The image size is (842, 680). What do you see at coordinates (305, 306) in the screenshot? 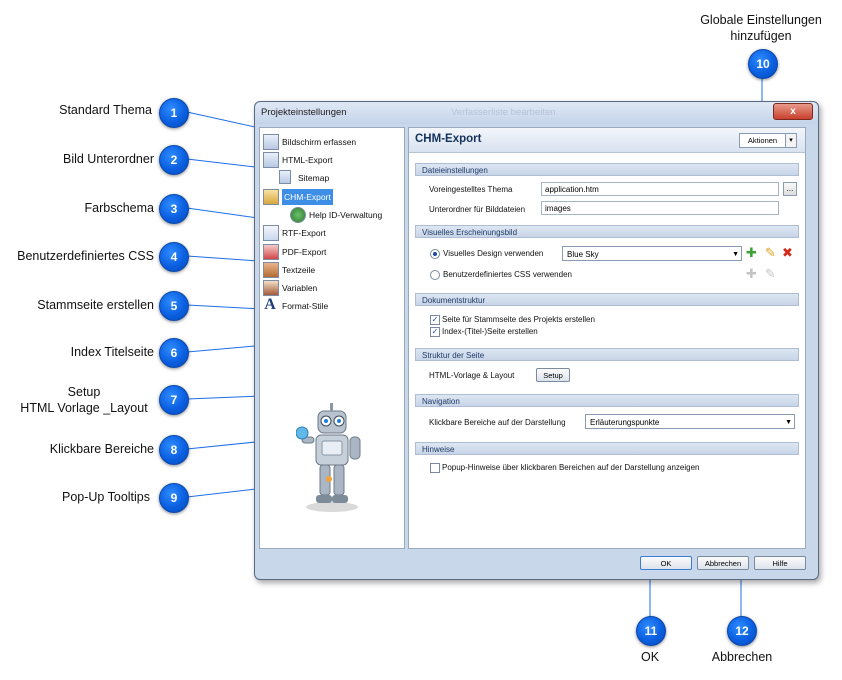
I see `nav-item-label: Format-Stile` at bounding box center [305, 306].